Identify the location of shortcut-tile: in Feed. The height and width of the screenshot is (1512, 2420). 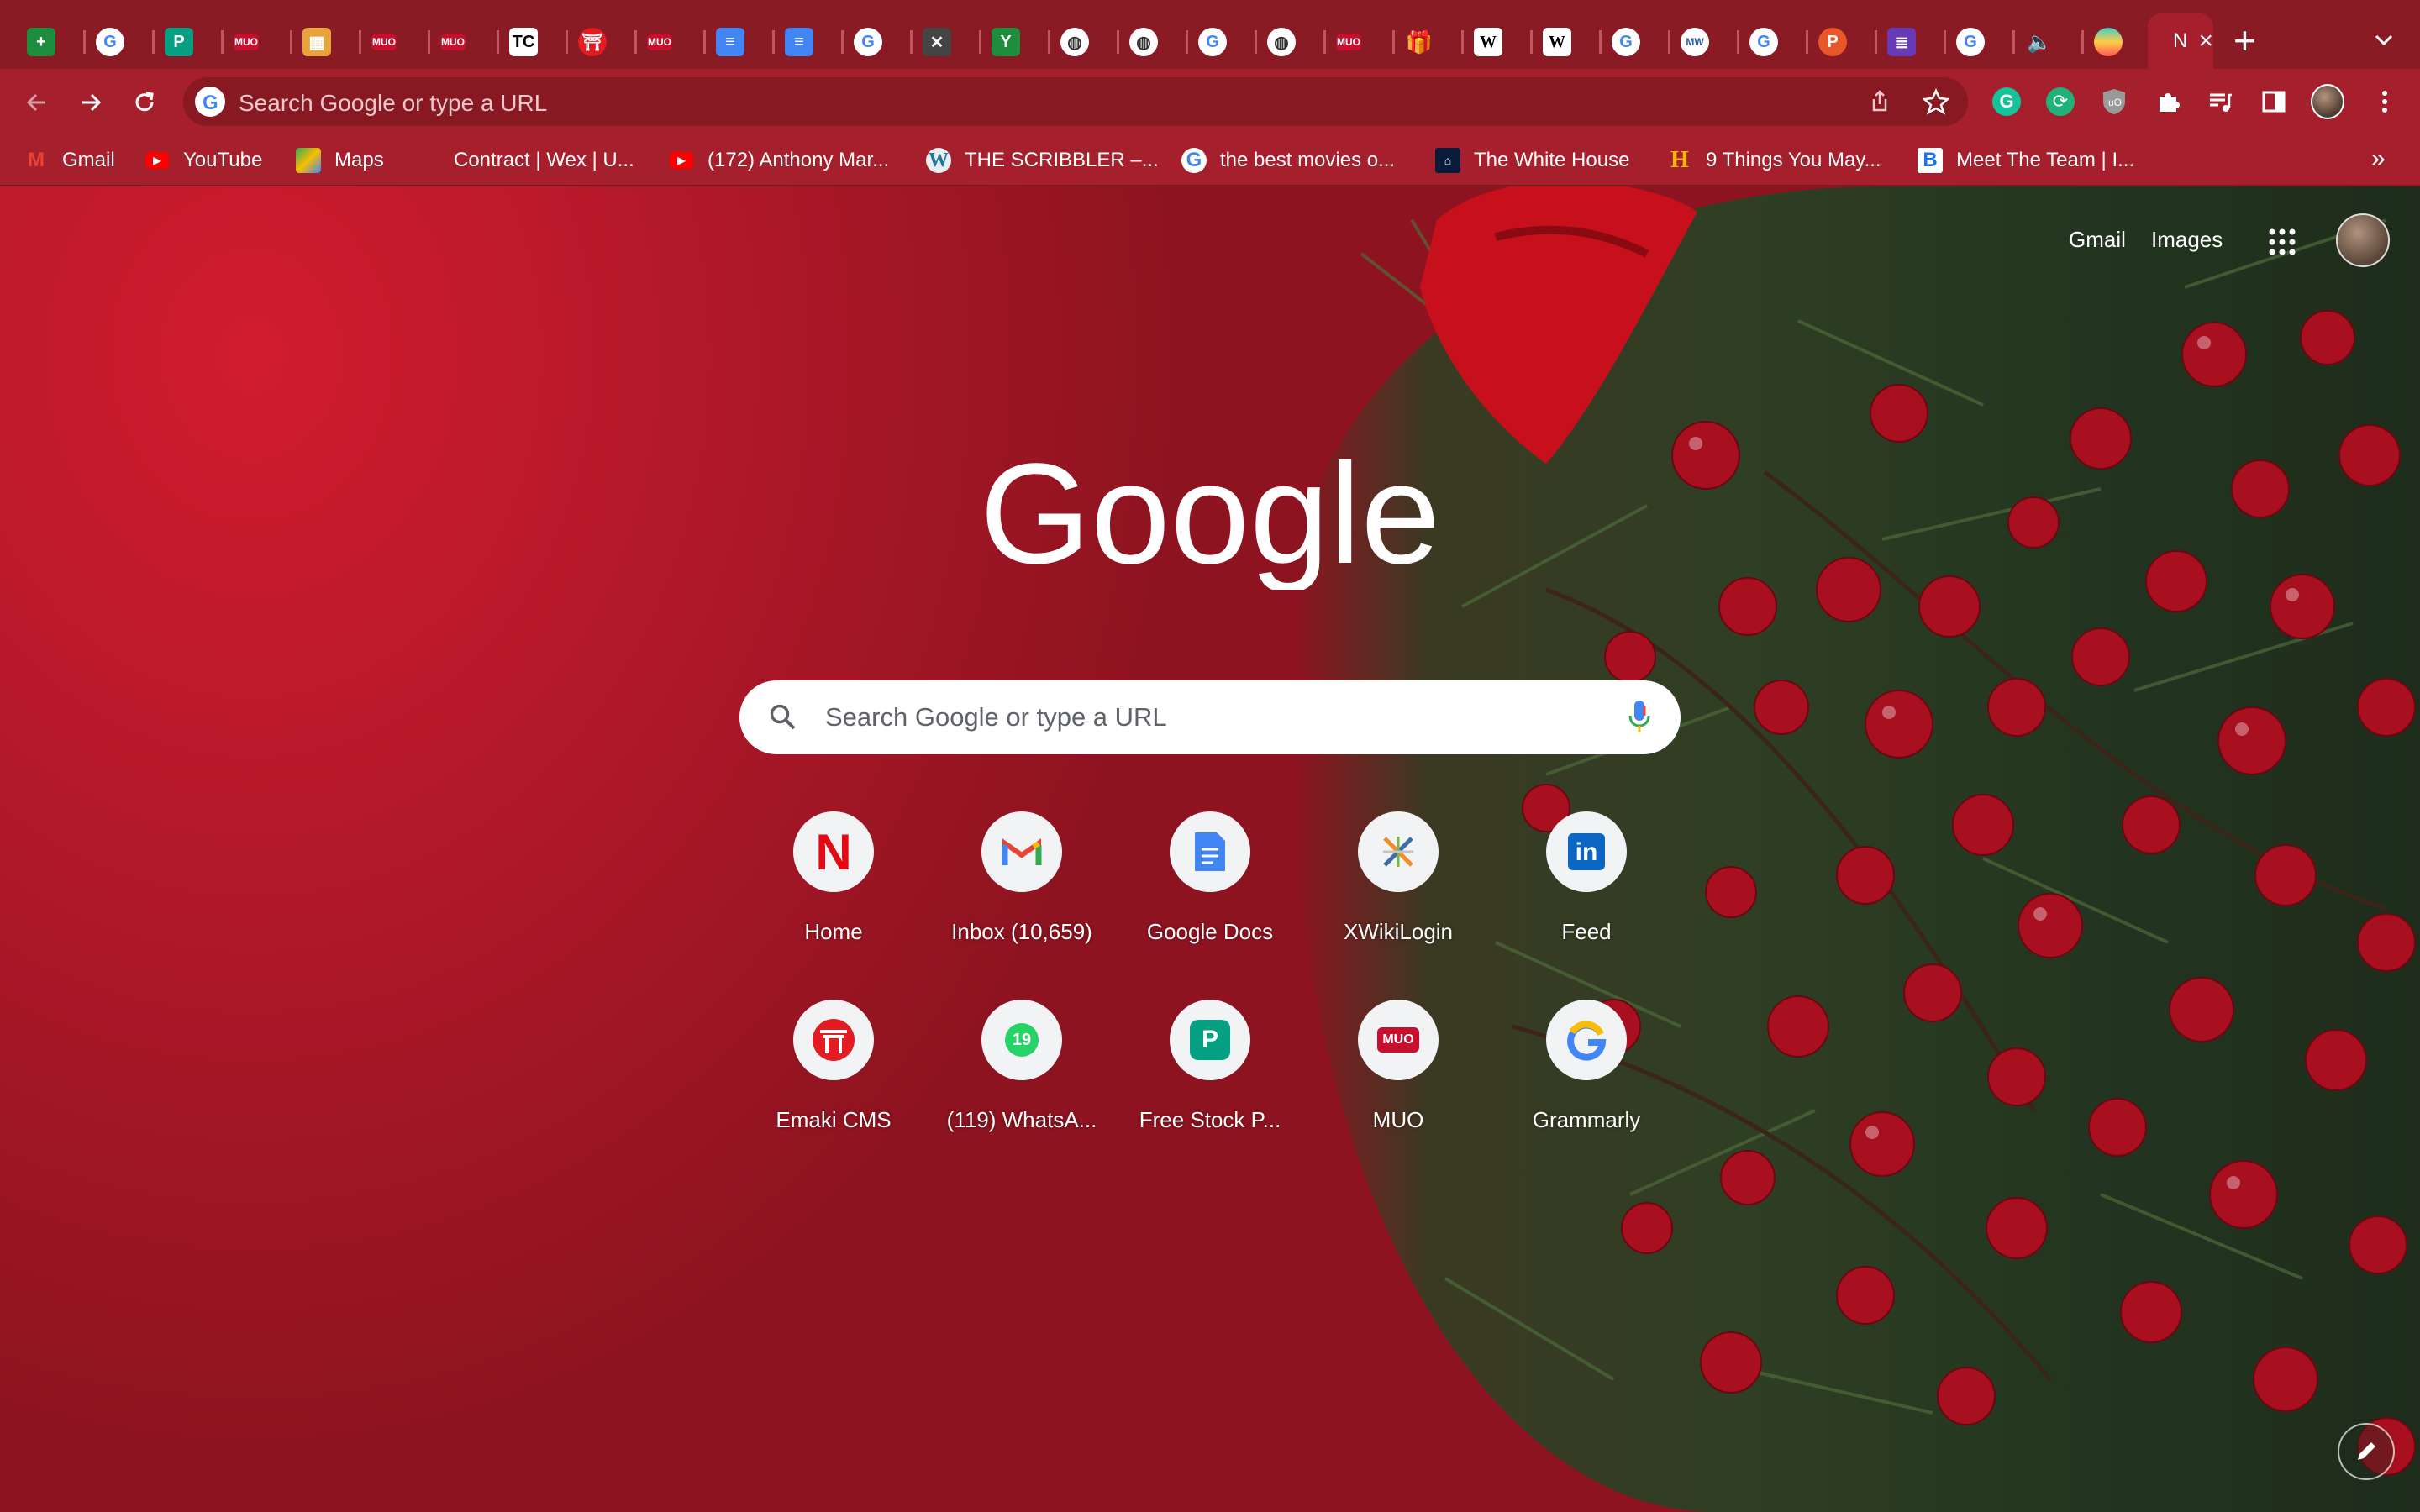
(1587, 895).